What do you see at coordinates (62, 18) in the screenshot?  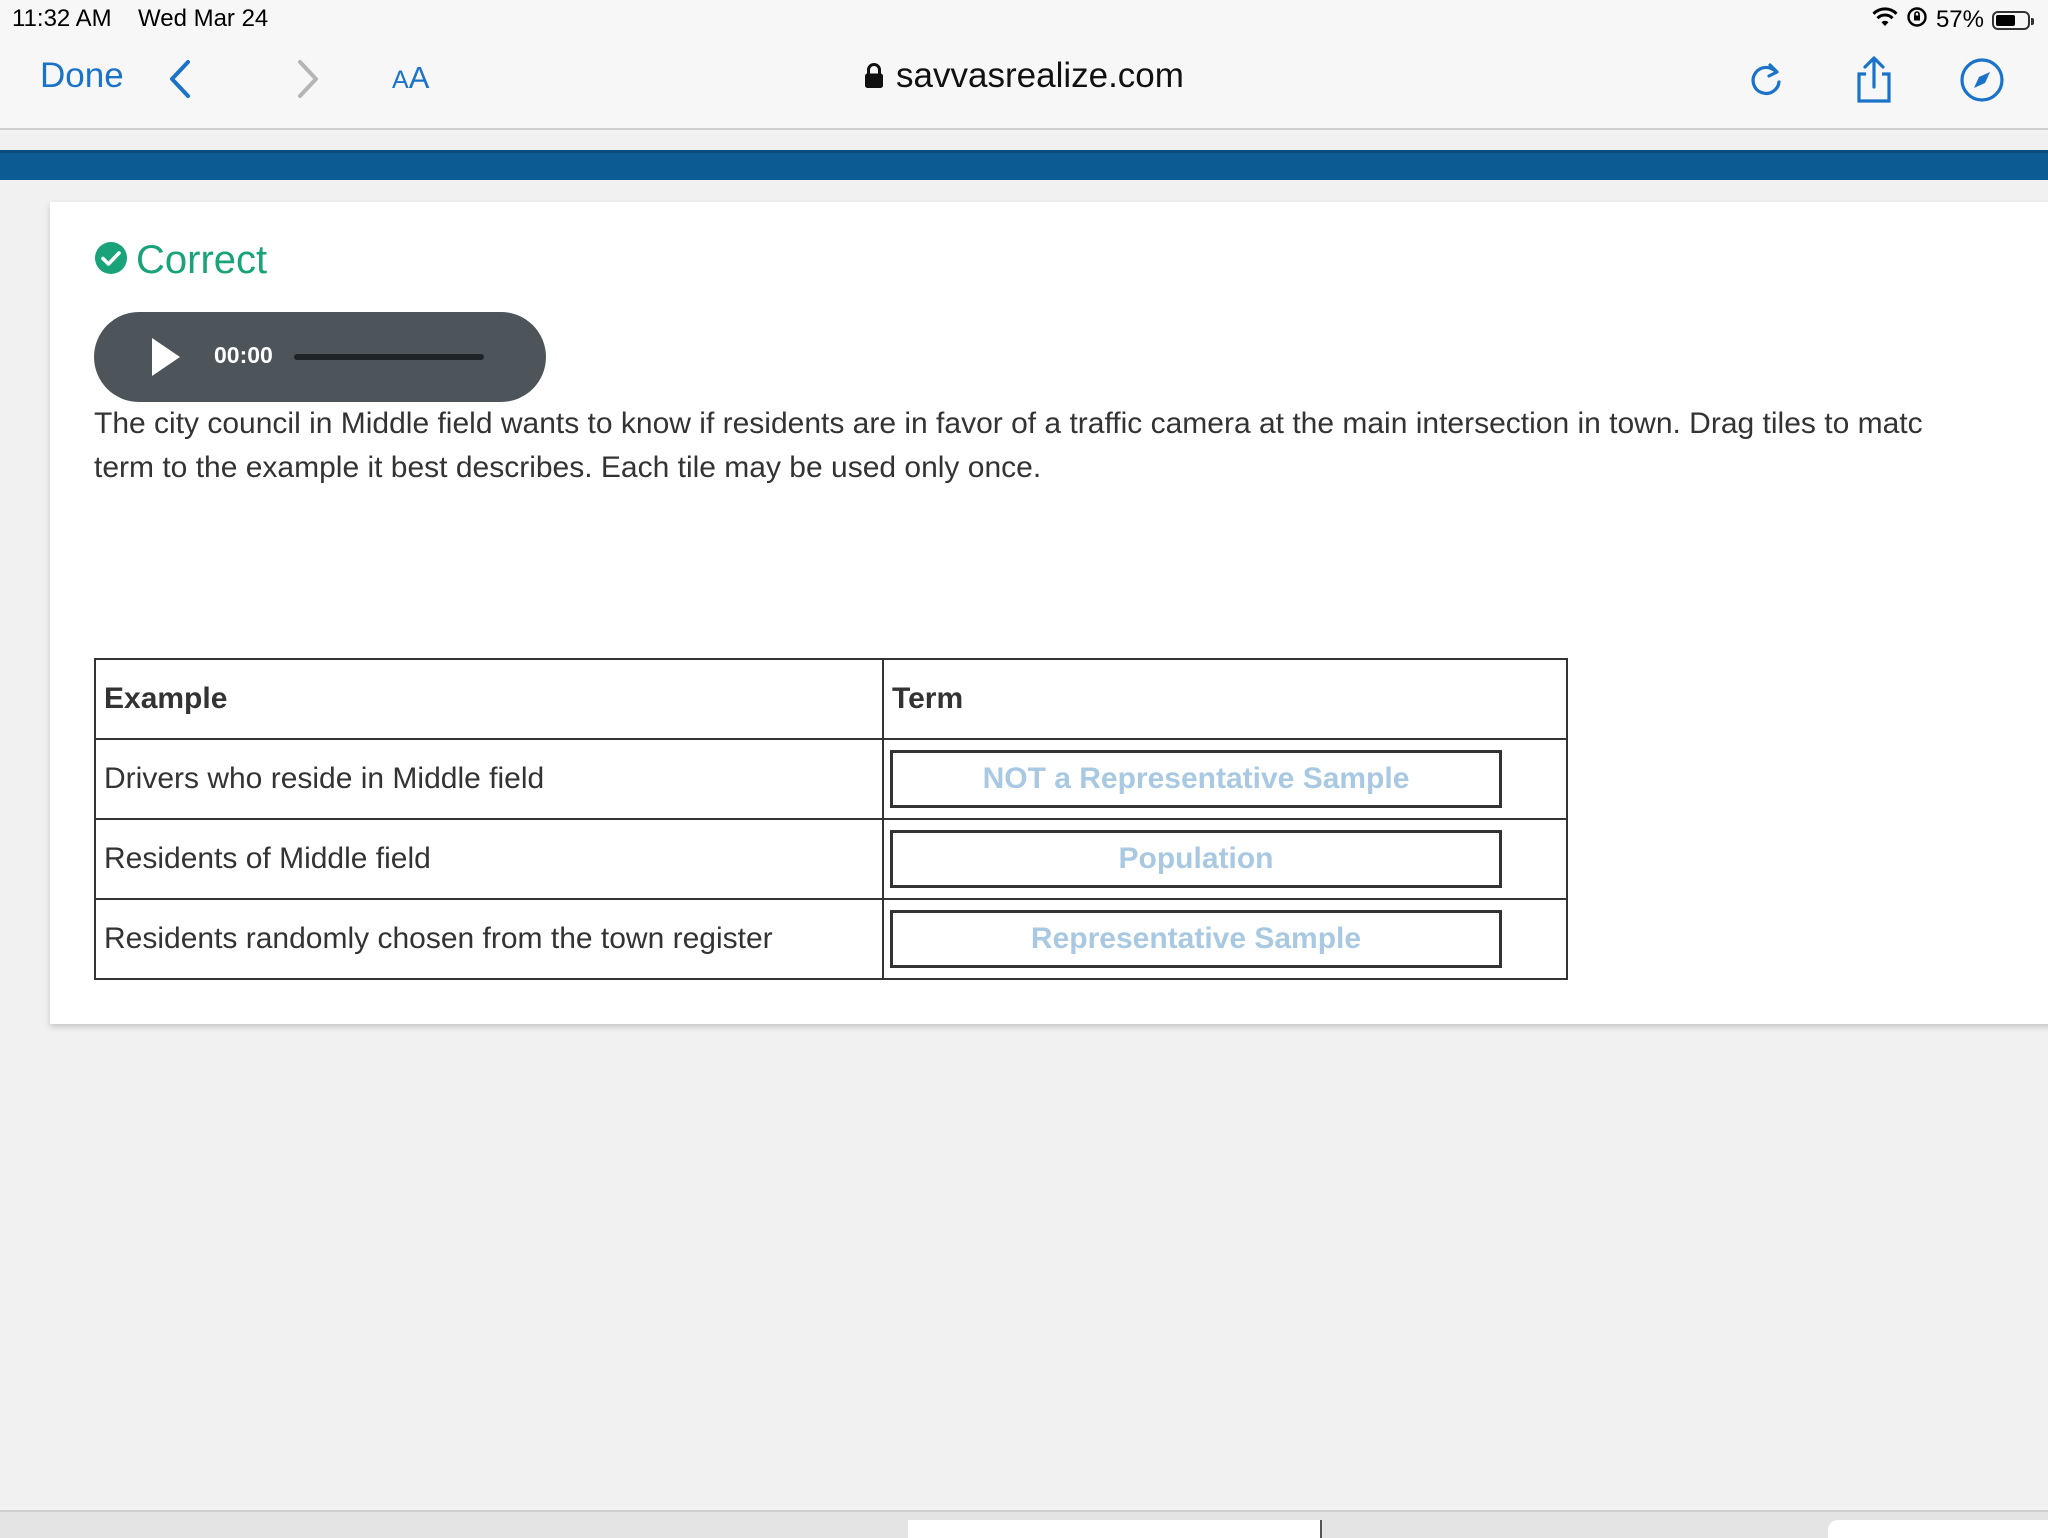 I see `status-time: 11:32 AM` at bounding box center [62, 18].